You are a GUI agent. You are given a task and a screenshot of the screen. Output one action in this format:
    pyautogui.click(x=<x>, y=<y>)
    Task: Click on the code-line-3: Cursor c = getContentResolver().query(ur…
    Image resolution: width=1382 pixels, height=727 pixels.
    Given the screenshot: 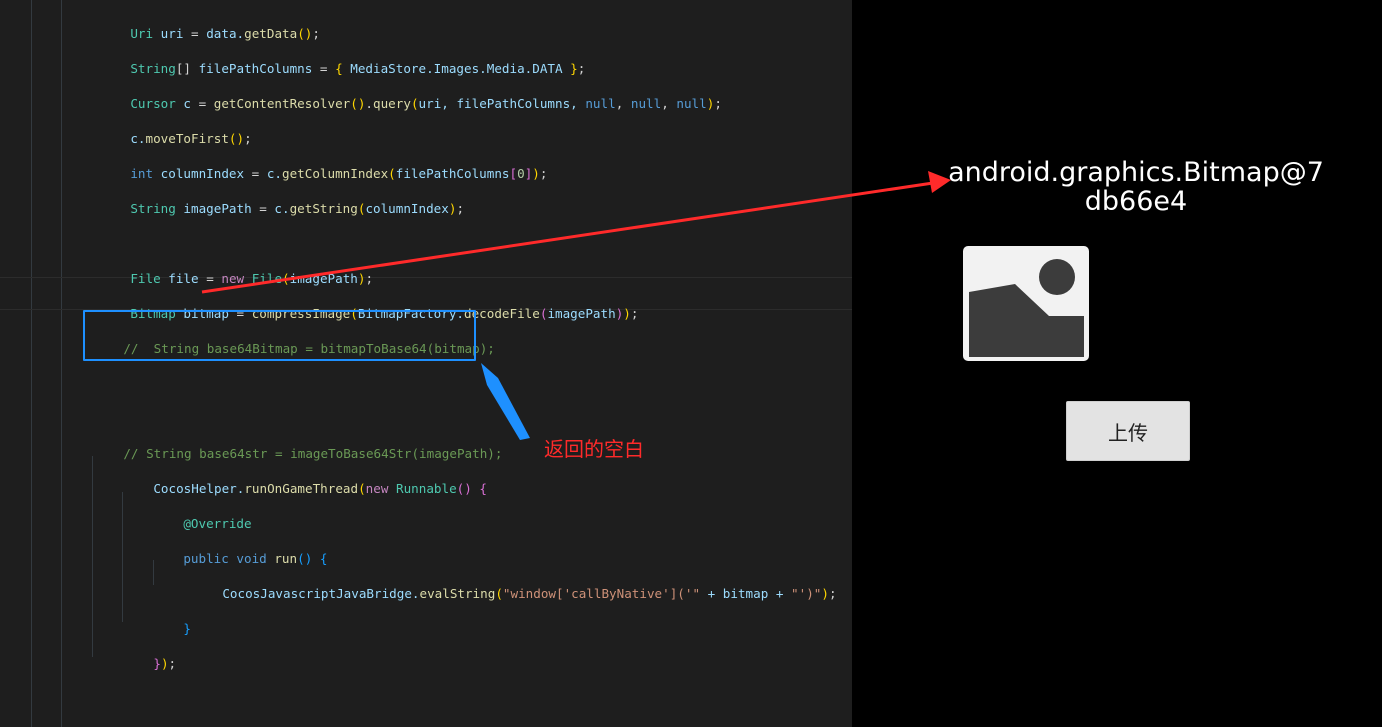 What is the action you would take?
    pyautogui.click(x=411, y=92)
    